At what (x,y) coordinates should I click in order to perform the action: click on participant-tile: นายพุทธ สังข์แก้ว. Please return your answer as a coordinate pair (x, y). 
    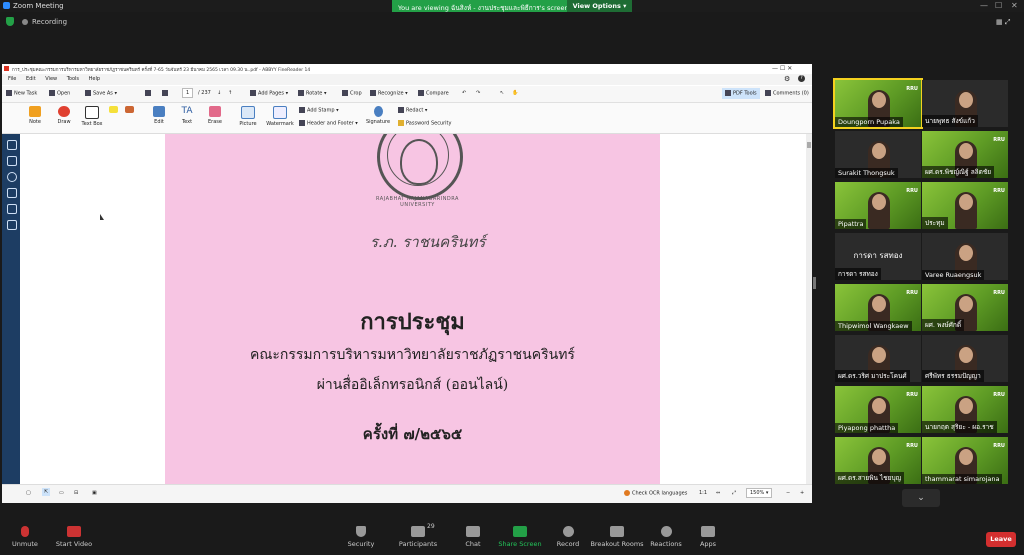
    Looking at the image, I should click on (965, 103).